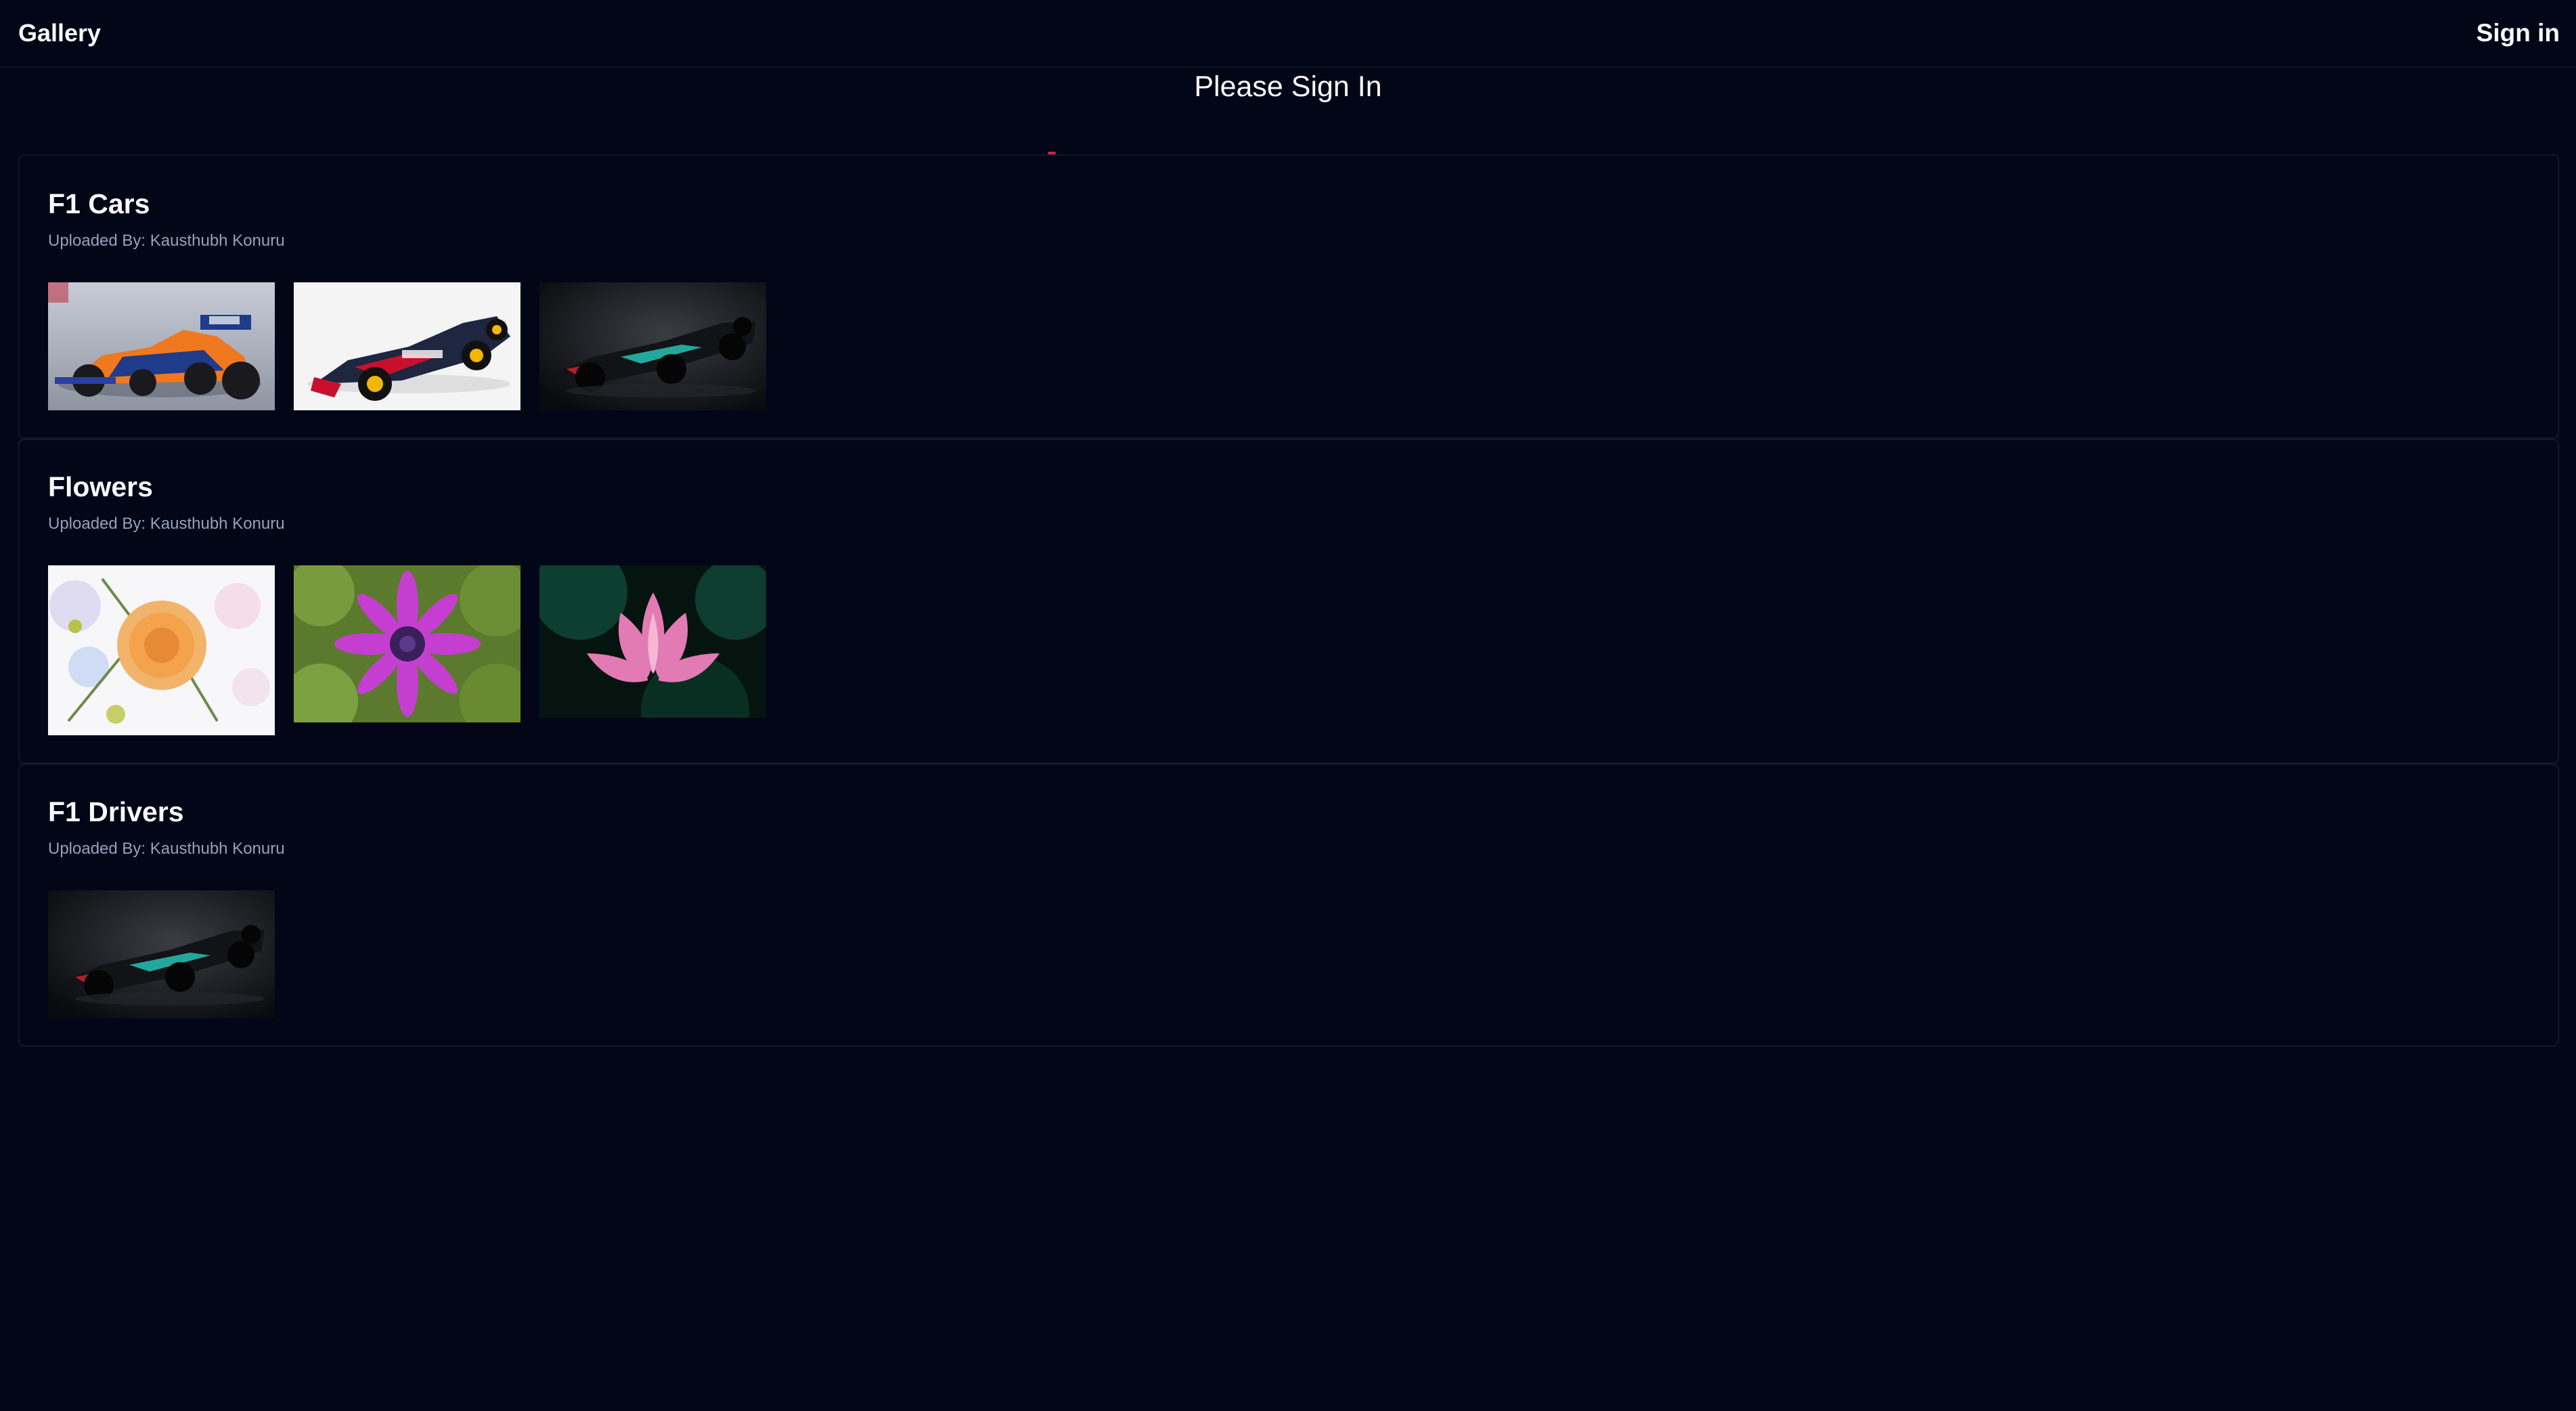 The width and height of the screenshot is (2576, 1411). I want to click on purple-daisy-image, so click(407, 643).